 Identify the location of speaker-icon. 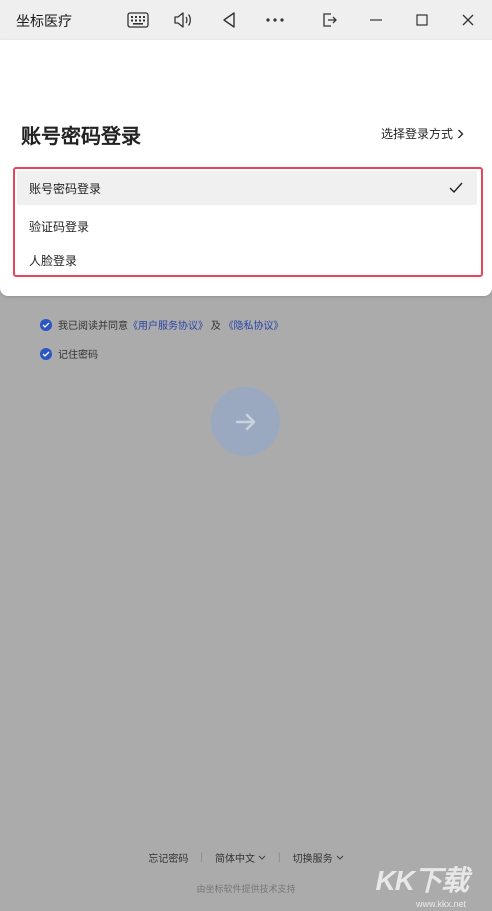
(183, 20).